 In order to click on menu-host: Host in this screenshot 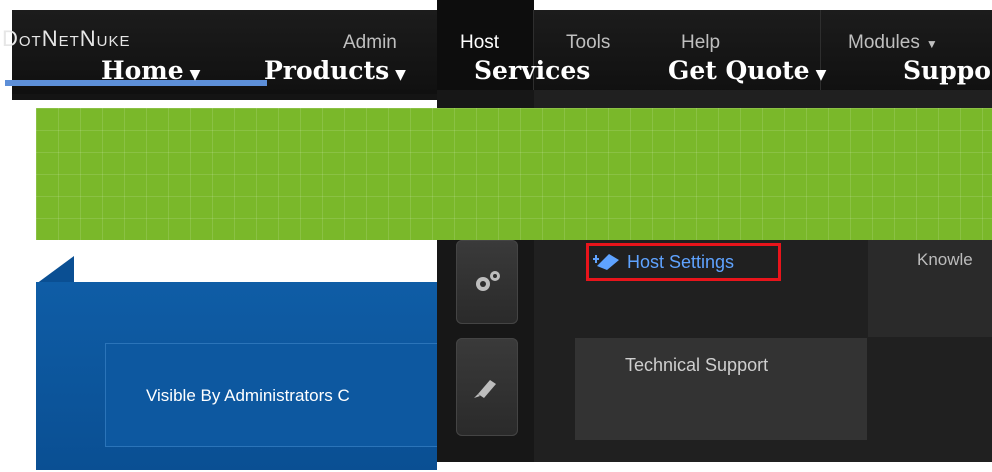, I will do `click(479, 43)`.